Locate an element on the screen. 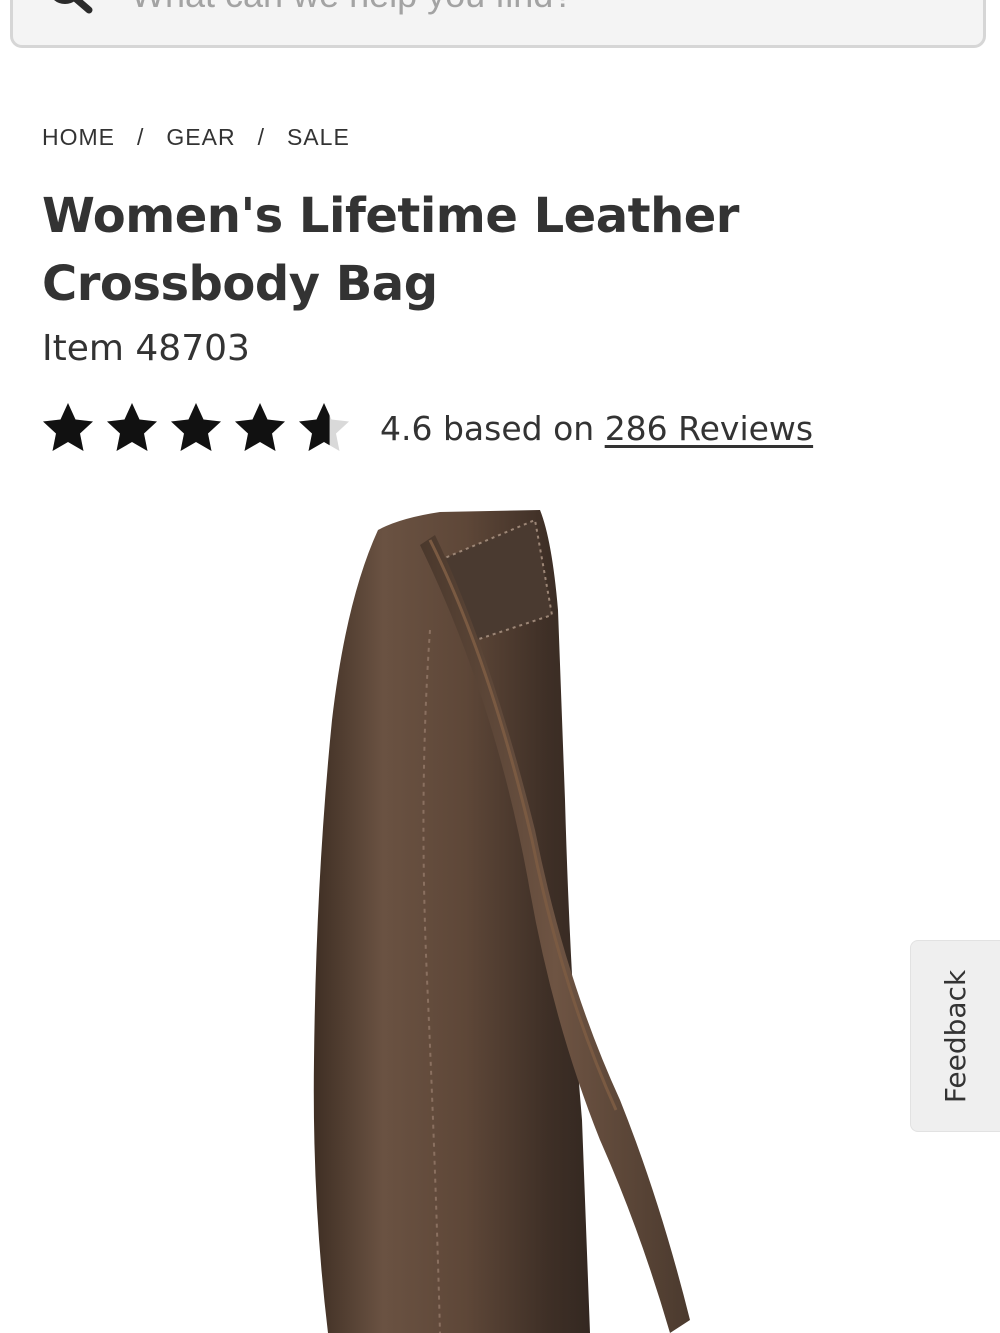  product-rating: 4.6 based on 286 Reviews is located at coordinates (426, 428).